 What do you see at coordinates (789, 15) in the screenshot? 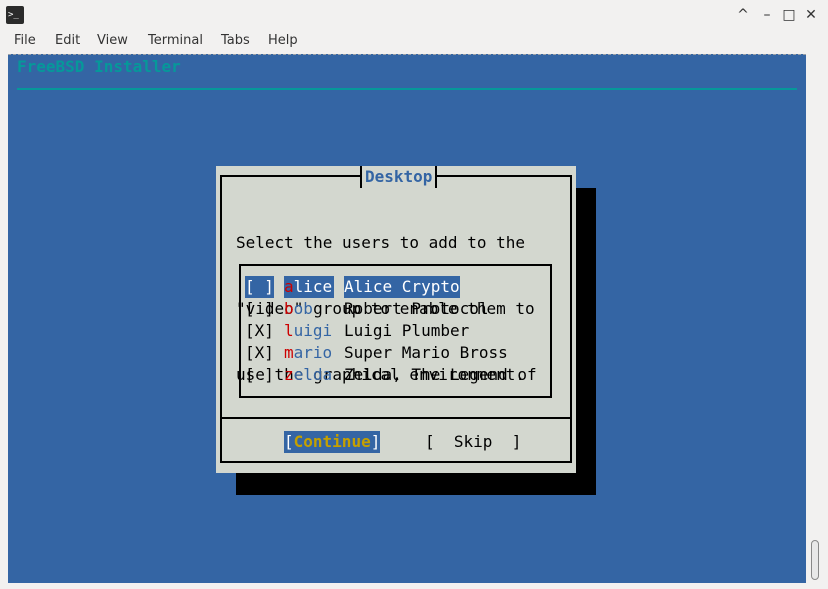
I see `maximize-window-icon: □` at bounding box center [789, 15].